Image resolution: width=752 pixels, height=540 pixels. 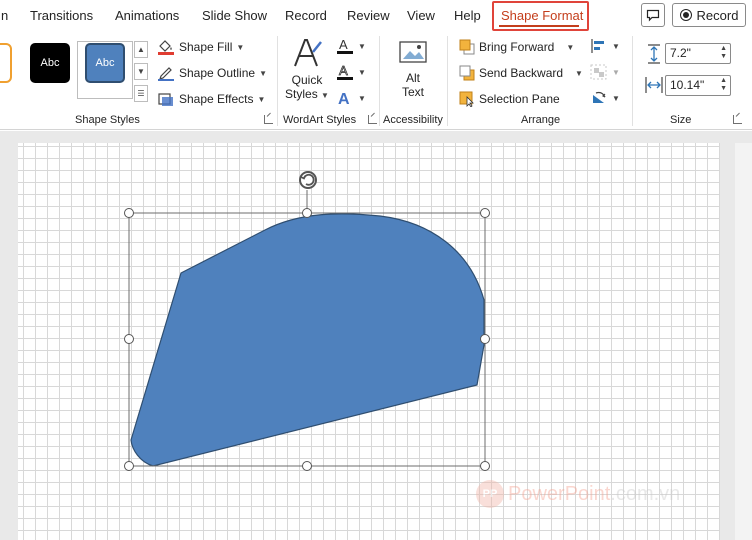 I want to click on resize-handle-top-right, so click(x=485, y=213).